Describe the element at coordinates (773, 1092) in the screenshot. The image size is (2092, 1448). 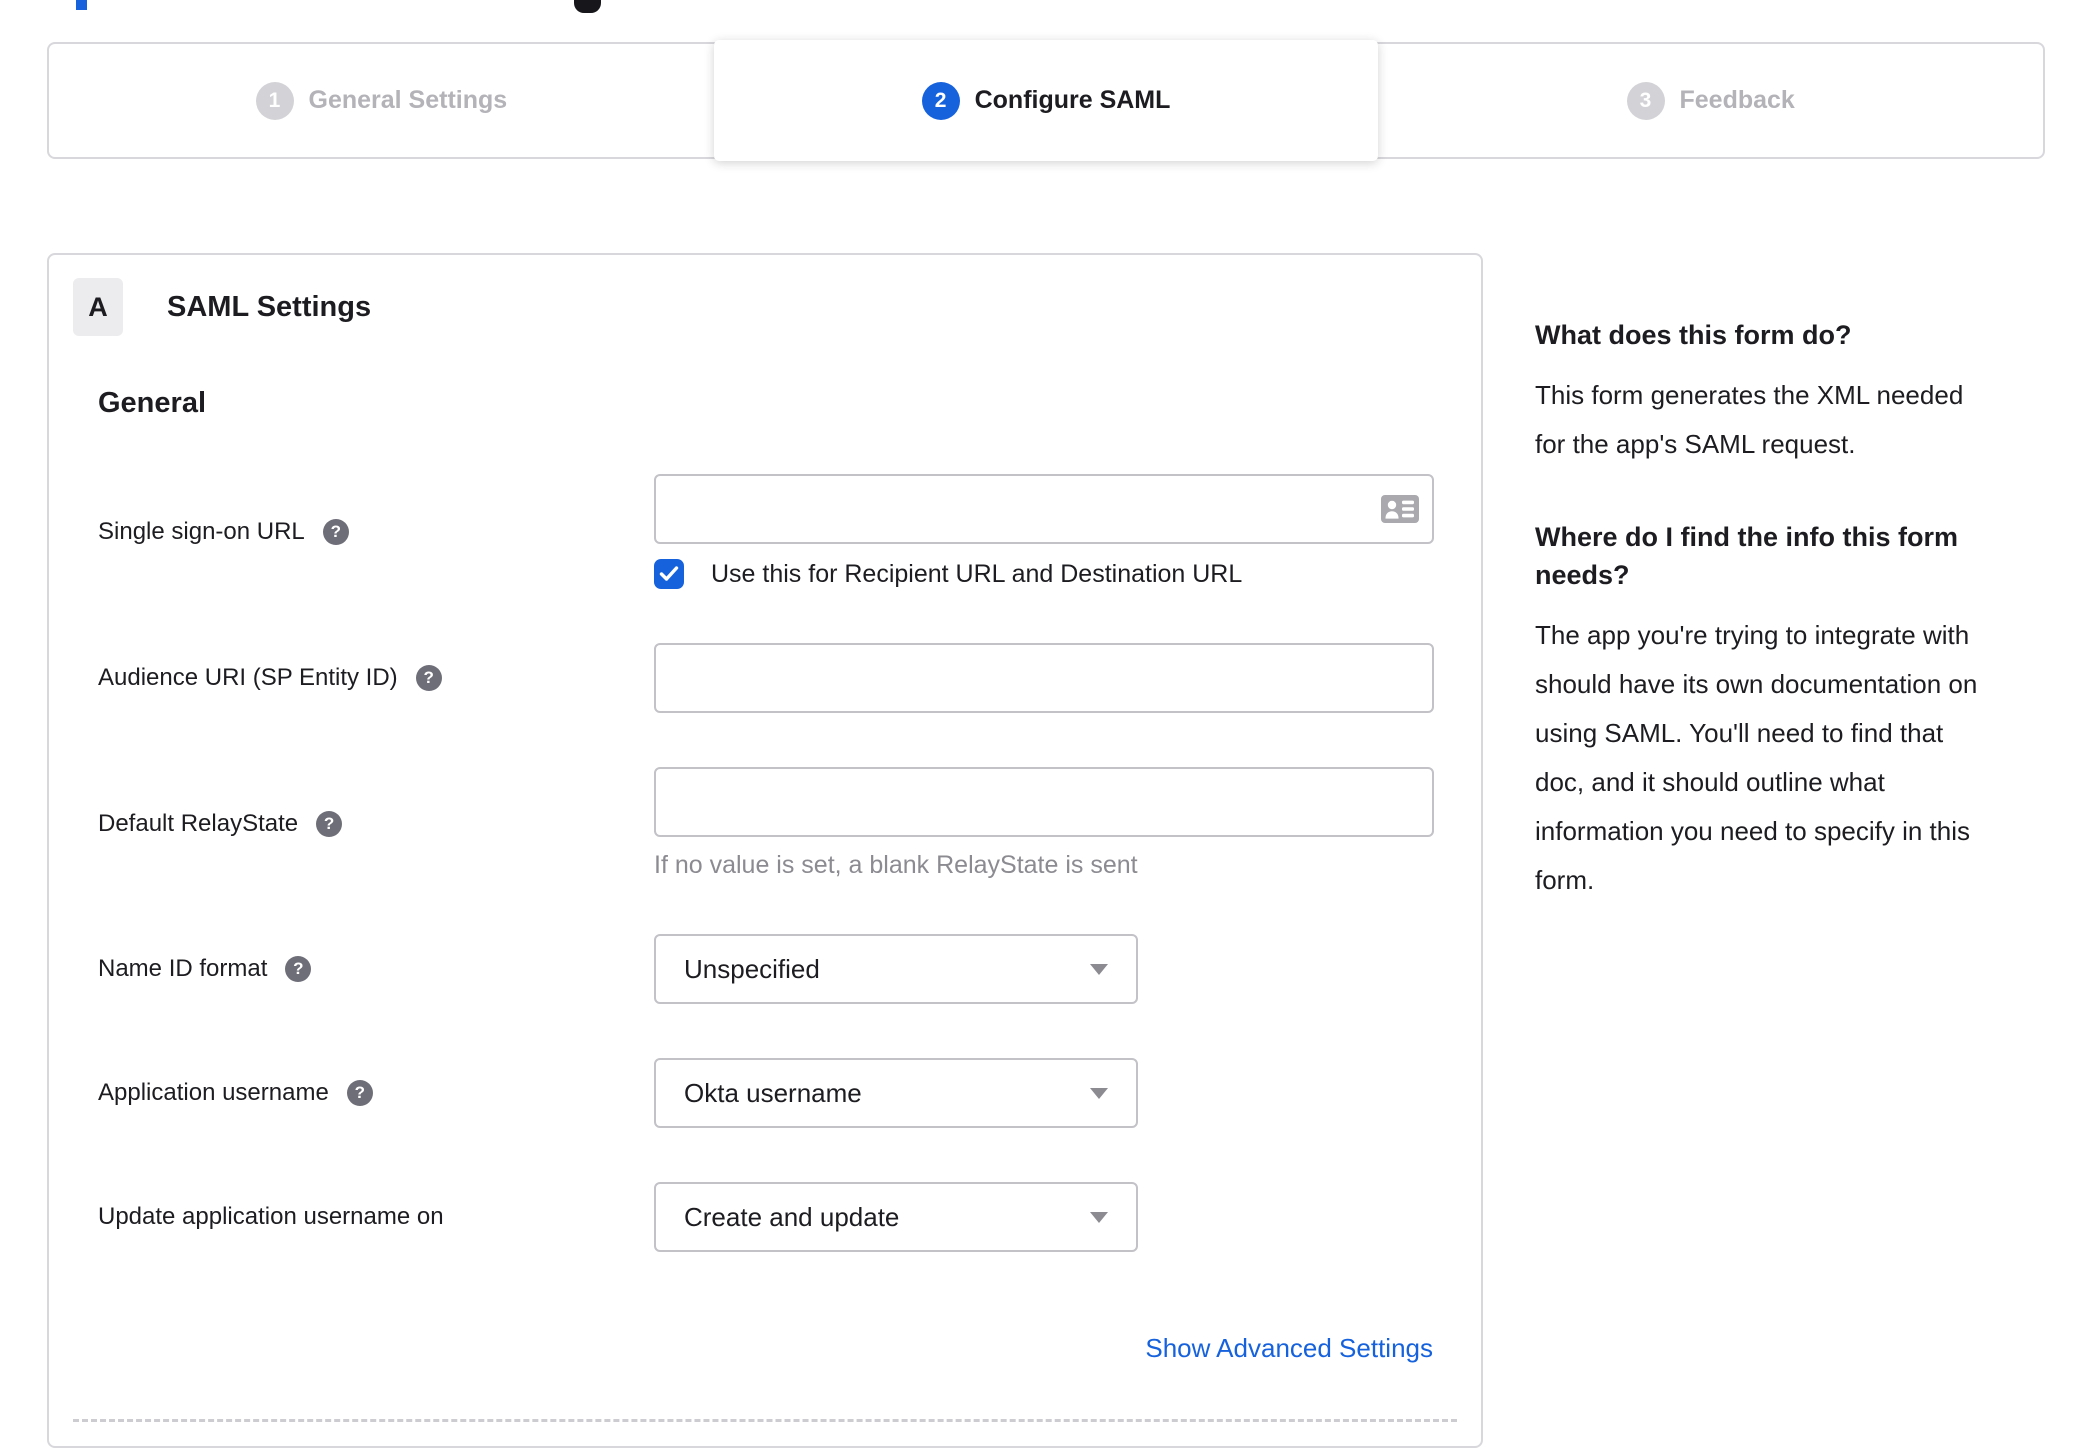
I see `selected-value: Okta username` at that location.